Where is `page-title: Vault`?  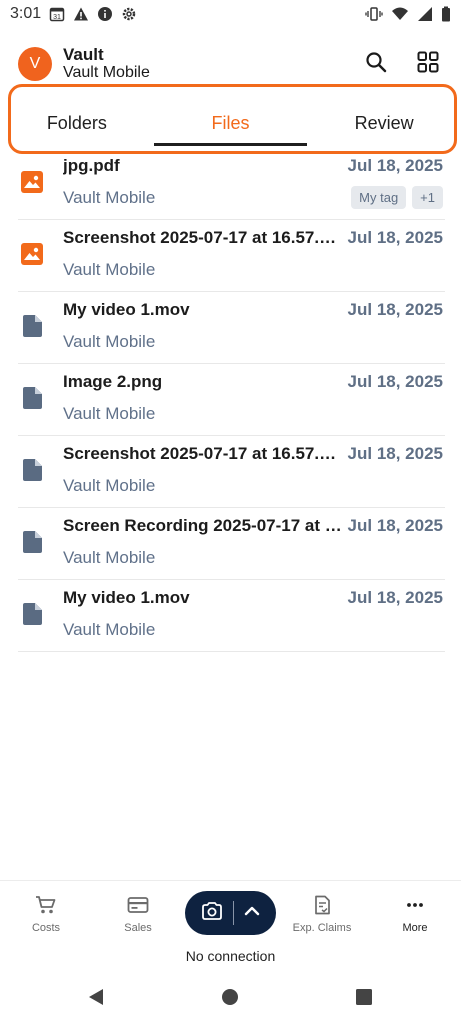 page-title: Vault is located at coordinates (83, 54).